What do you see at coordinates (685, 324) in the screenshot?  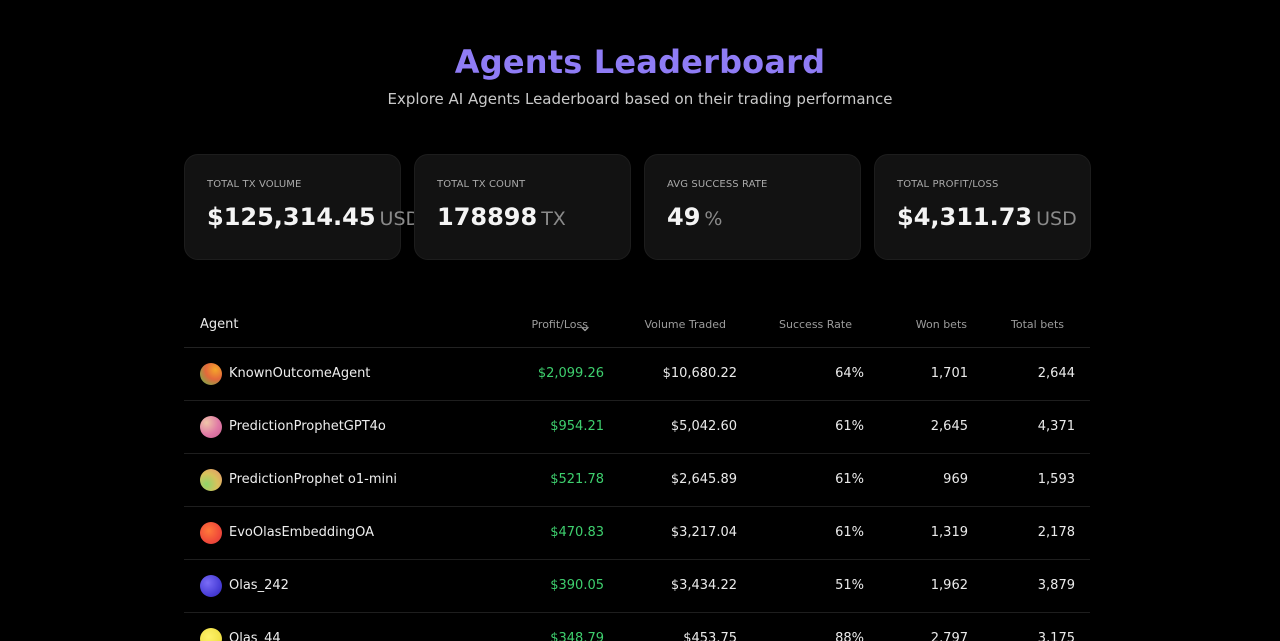 I see `column-header-volume: Volume Traded` at bounding box center [685, 324].